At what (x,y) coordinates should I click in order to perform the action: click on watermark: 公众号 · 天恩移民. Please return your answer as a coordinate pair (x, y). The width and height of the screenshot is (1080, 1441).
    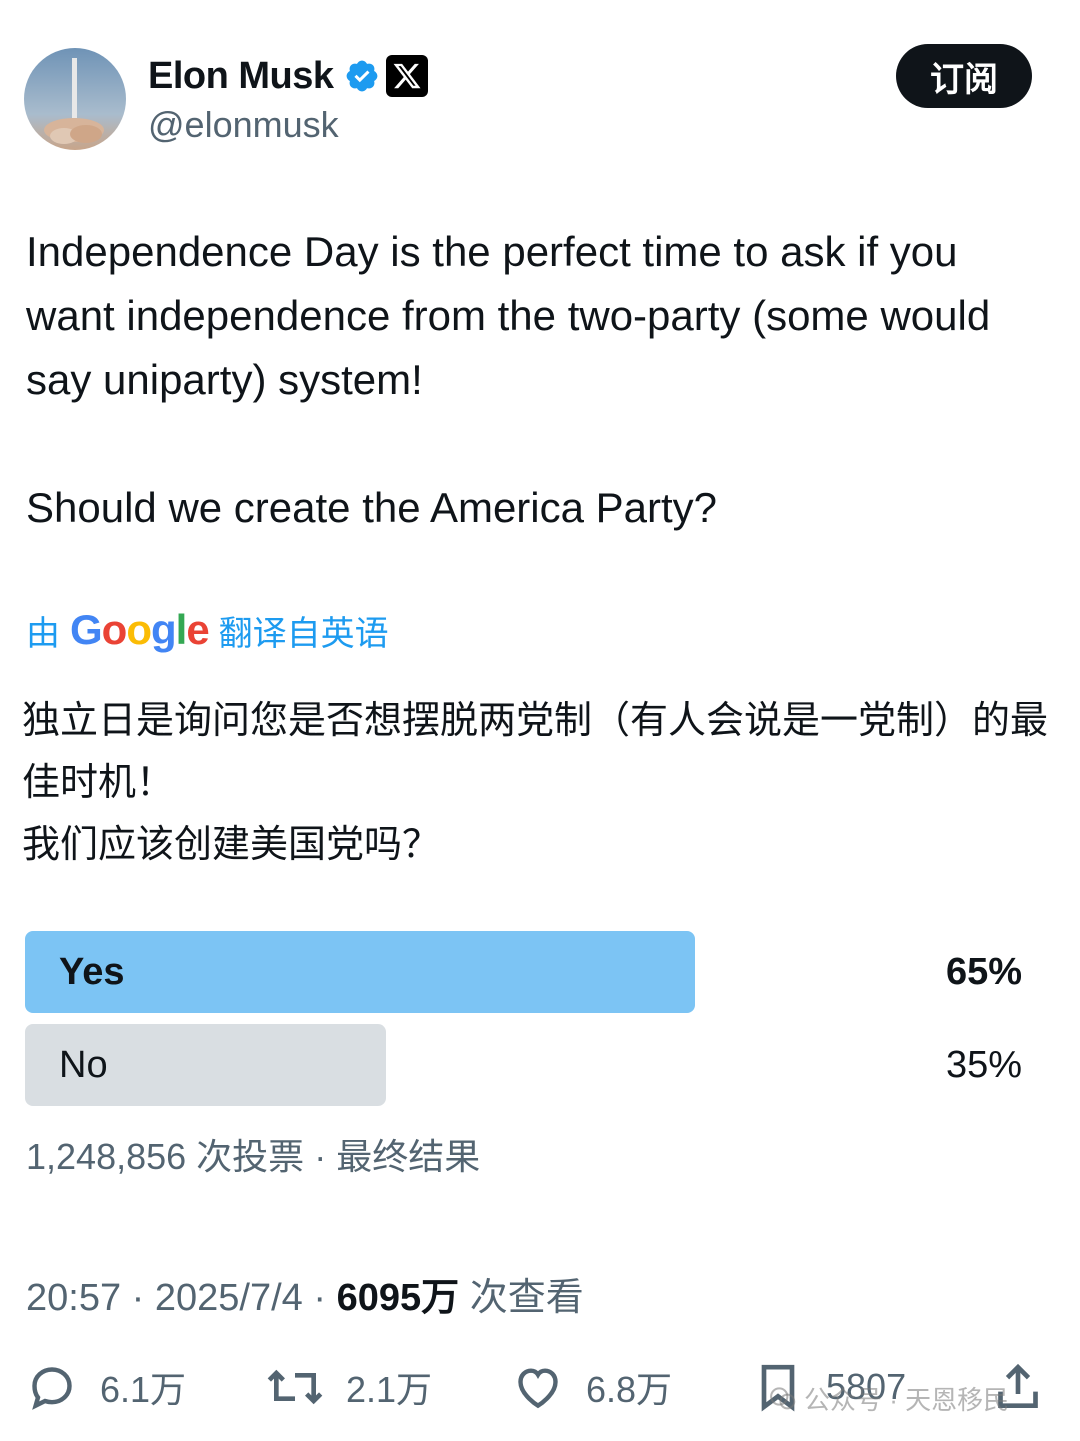
    Looking at the image, I should click on (888, 1398).